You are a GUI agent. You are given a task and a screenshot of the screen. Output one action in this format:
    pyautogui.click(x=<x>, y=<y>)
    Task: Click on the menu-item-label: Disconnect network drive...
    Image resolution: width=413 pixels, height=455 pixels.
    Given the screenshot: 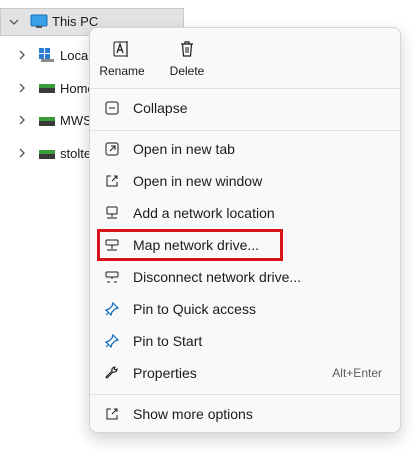 What is the action you would take?
    pyautogui.click(x=217, y=277)
    